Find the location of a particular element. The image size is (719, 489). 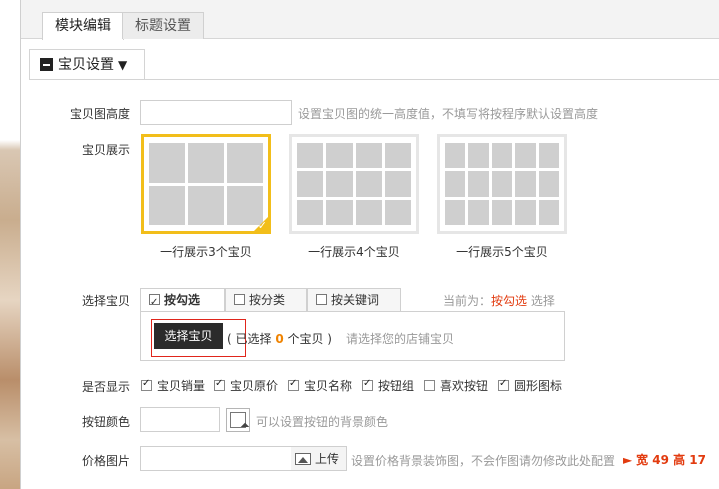

section-toggle: 宝贝设置 ▼ is located at coordinates (87, 64).